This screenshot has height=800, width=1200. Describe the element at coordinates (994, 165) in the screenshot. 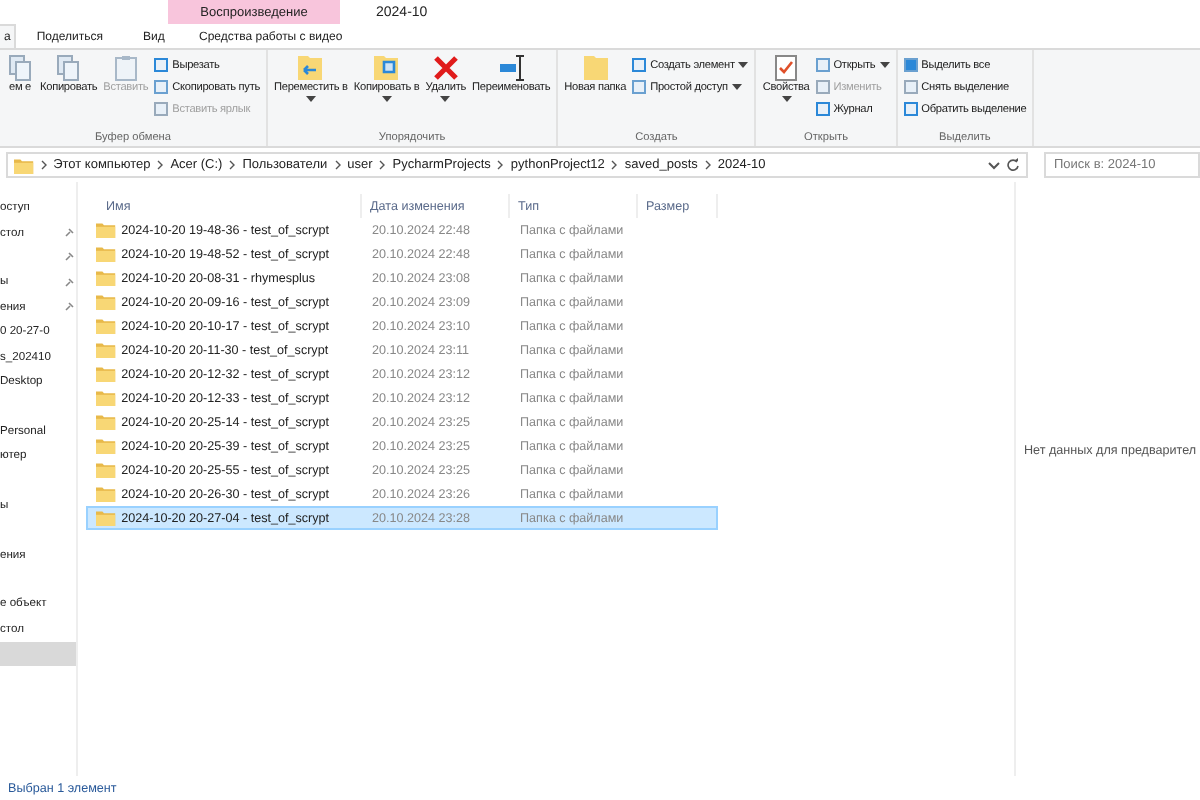

I see `chevron-down-icon` at that location.